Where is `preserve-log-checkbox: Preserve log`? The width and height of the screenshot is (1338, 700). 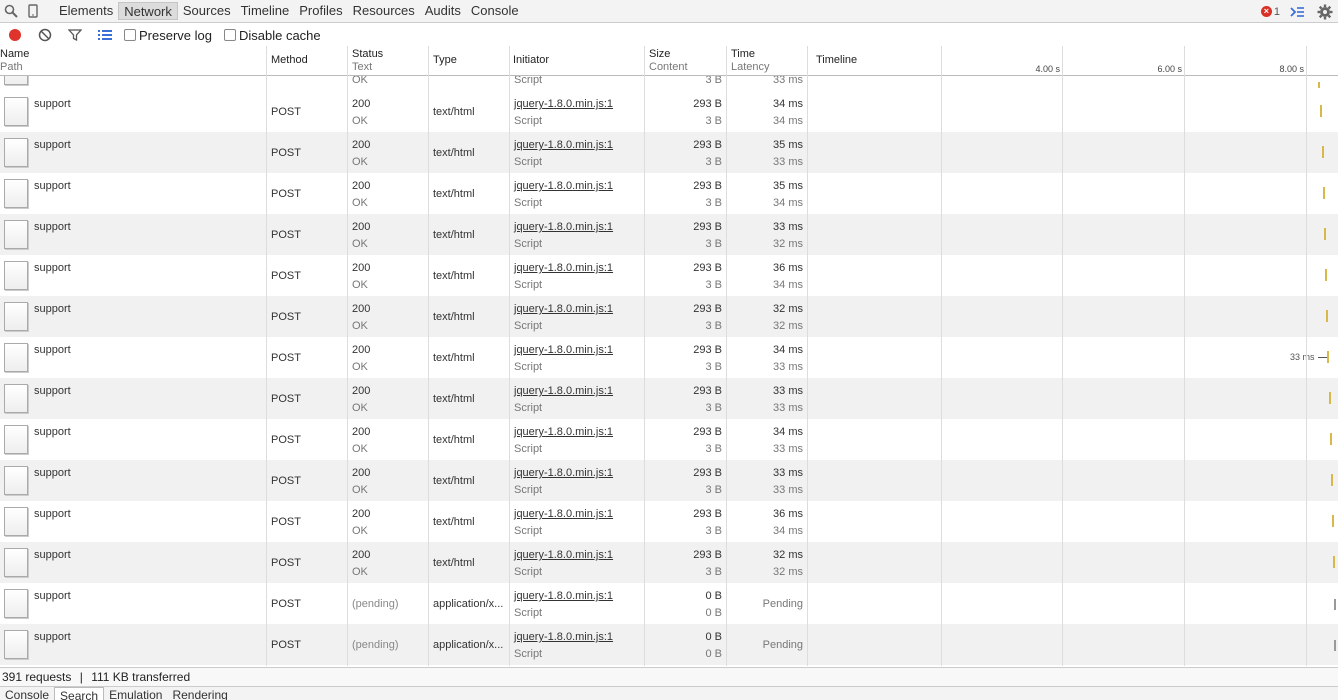 preserve-log-checkbox: Preserve log is located at coordinates (168, 35).